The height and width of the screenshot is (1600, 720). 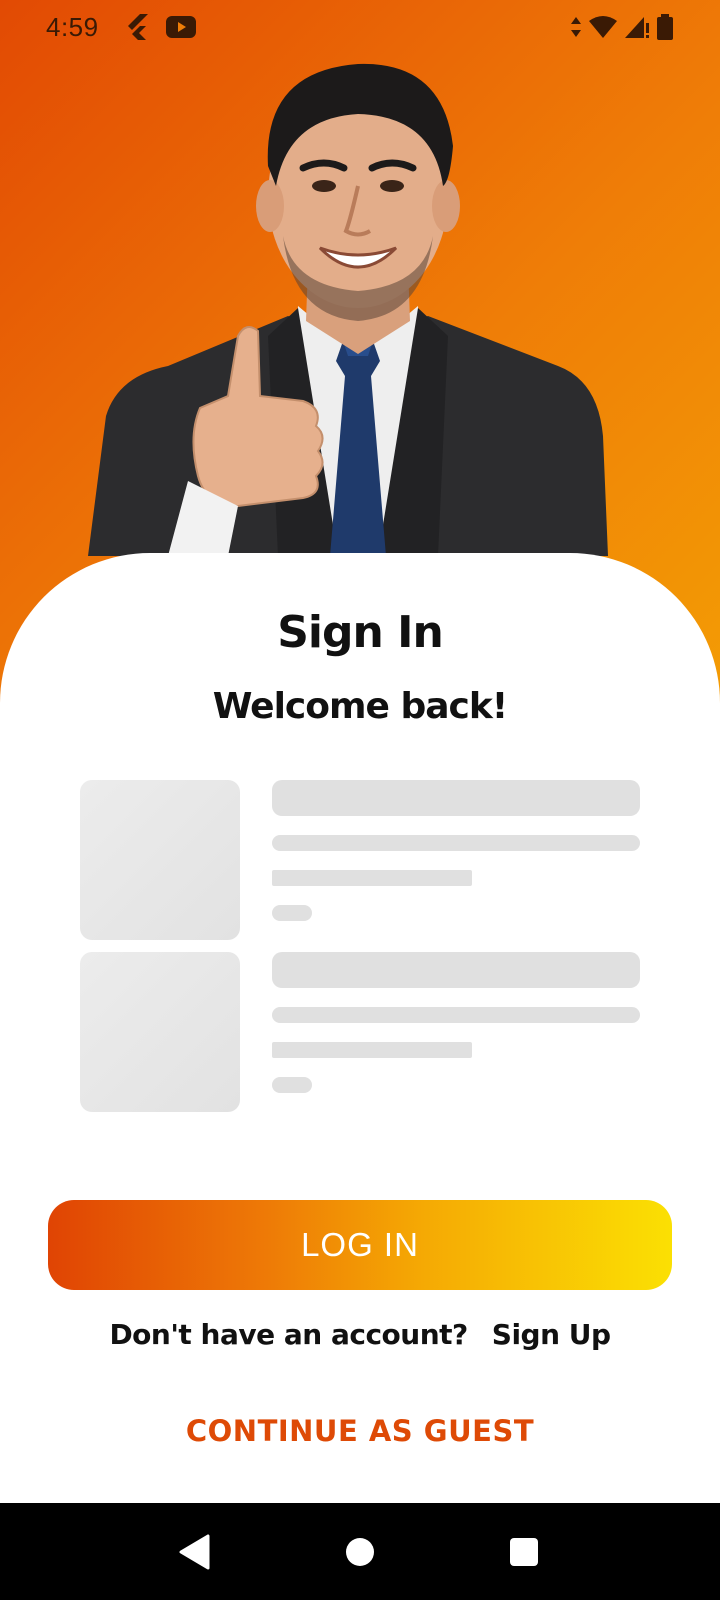 I want to click on data-arrows-icon, so click(x=576, y=27).